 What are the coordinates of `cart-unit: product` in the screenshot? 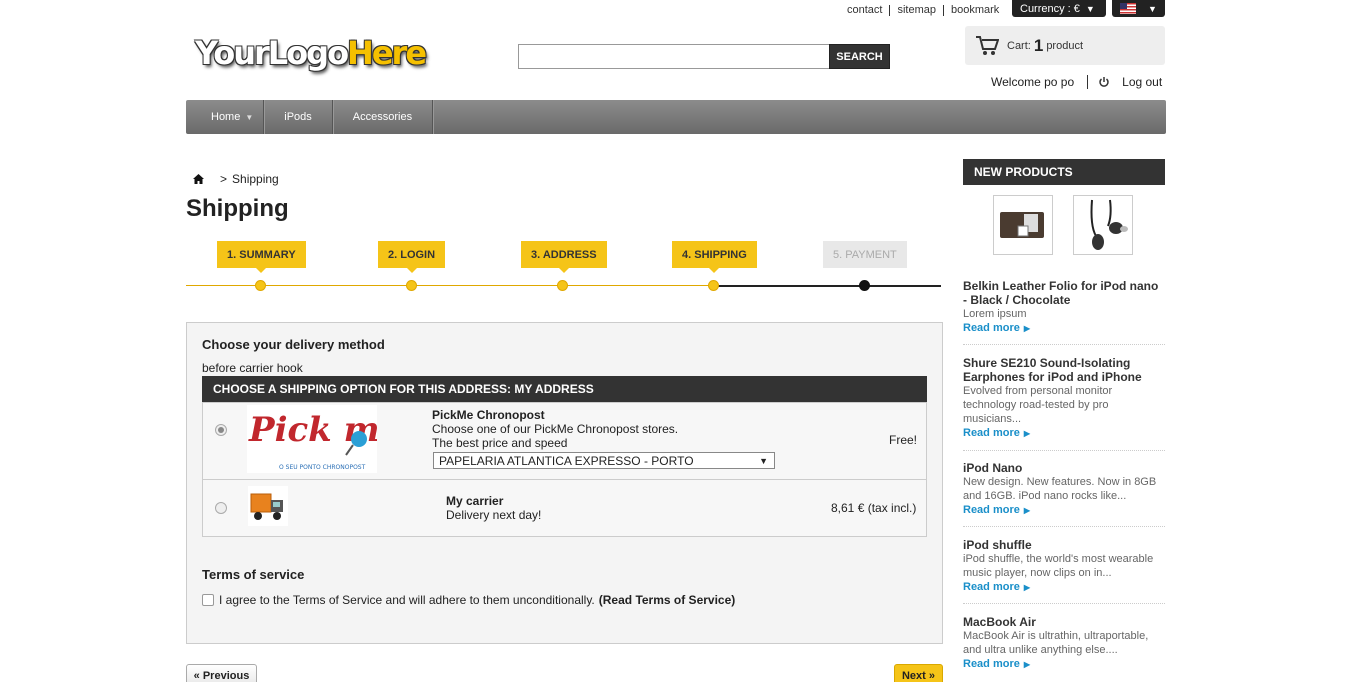 It's located at (1065, 45).